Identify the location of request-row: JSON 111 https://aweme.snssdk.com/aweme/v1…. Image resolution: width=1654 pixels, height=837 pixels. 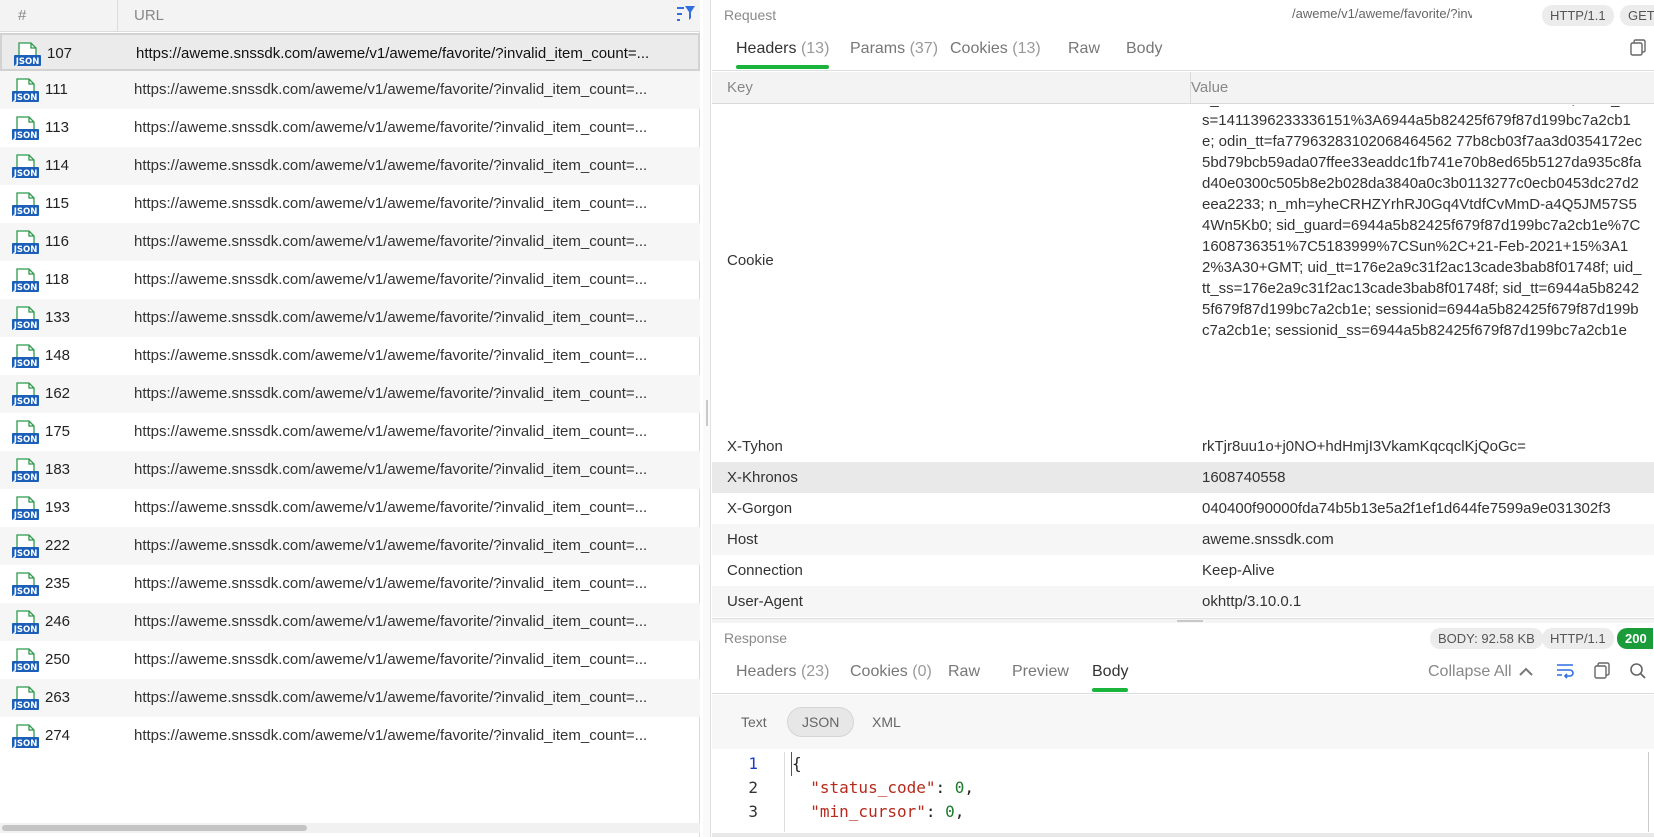
(350, 90).